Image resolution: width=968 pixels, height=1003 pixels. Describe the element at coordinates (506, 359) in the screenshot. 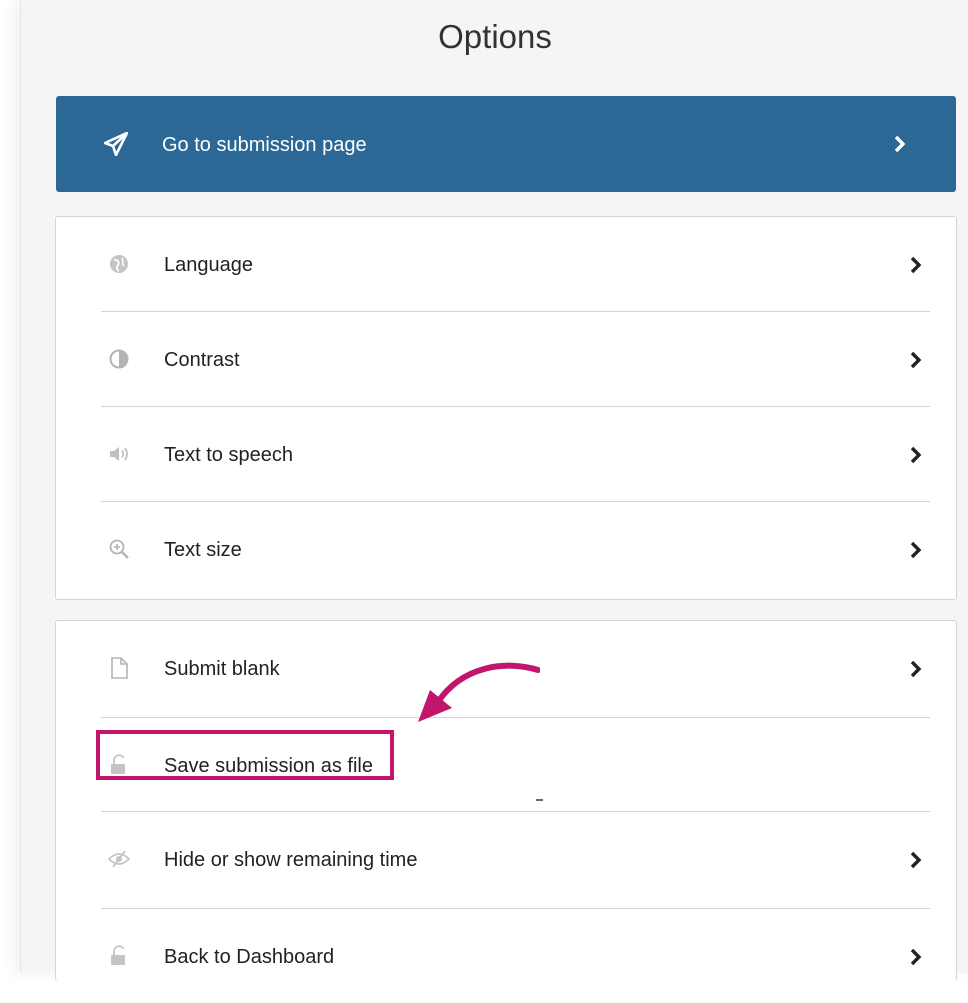

I see `contrast-item: Contrast` at that location.